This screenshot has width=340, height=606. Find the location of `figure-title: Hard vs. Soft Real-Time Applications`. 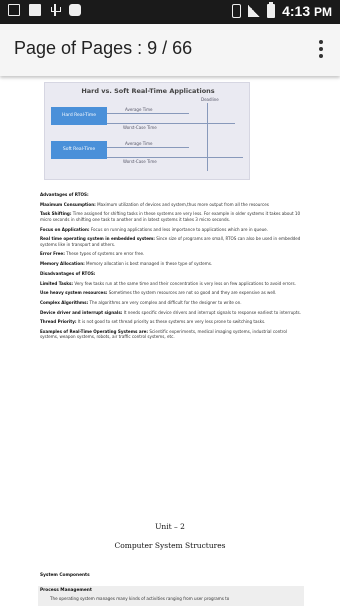

figure-title: Hard vs. Soft Real-Time Applications is located at coordinates (148, 91).